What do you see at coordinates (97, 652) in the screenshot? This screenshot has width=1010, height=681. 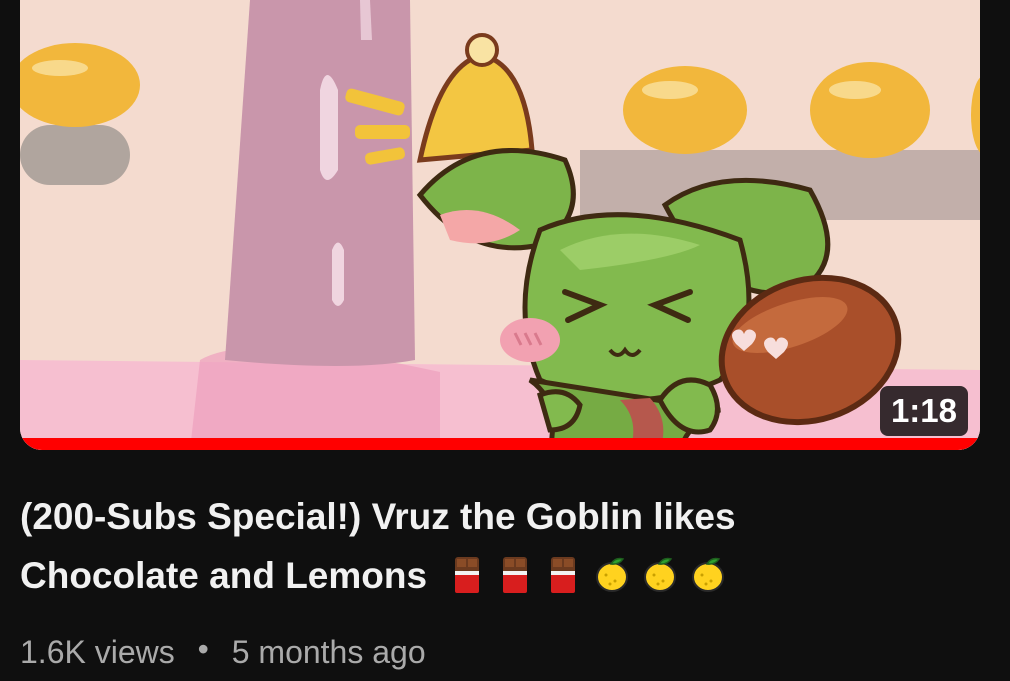 I see `view-count: 1.6K views` at bounding box center [97, 652].